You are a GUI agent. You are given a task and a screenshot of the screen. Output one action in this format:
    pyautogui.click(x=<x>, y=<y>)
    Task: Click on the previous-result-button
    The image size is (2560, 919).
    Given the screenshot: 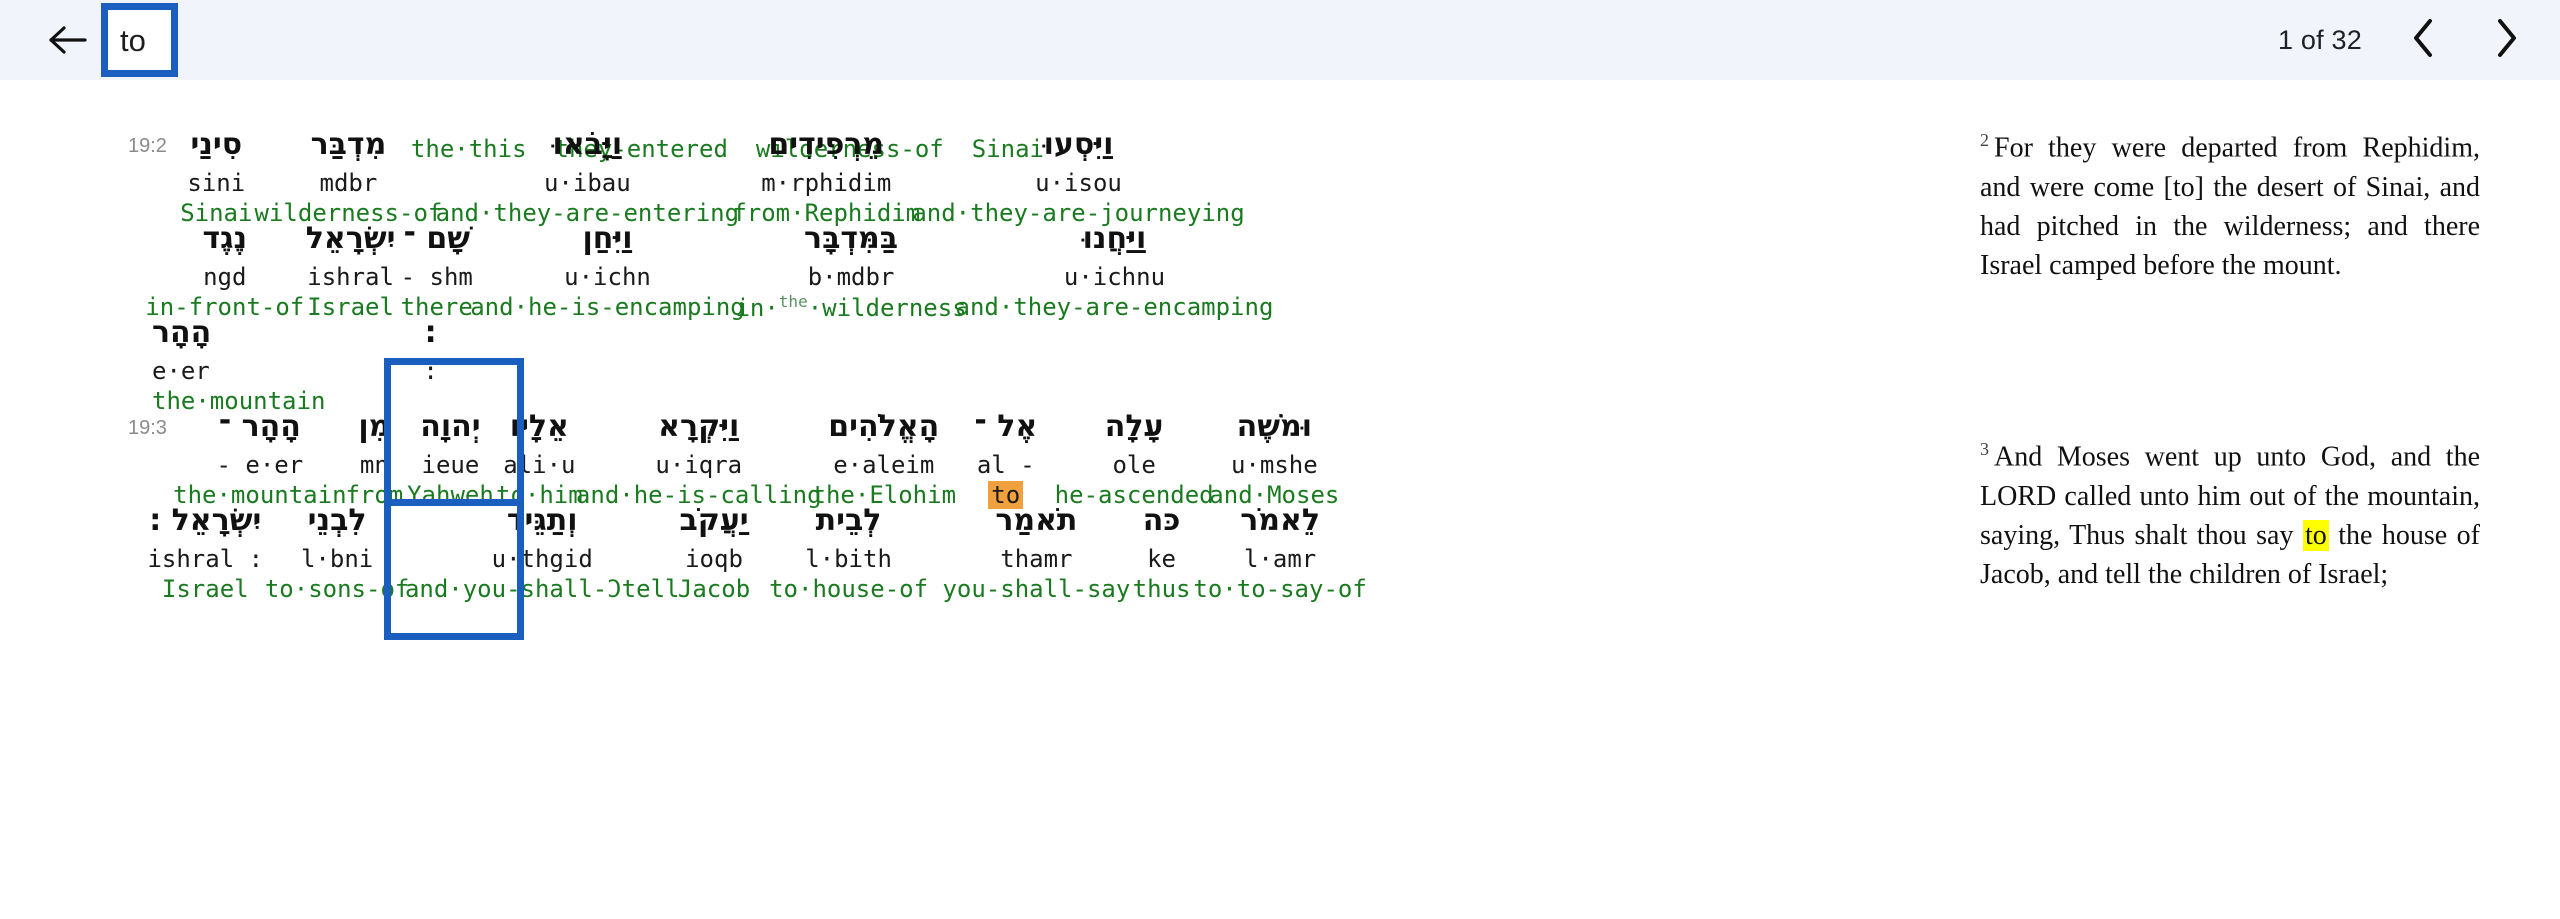 What is the action you would take?
    pyautogui.click(x=2423, y=40)
    